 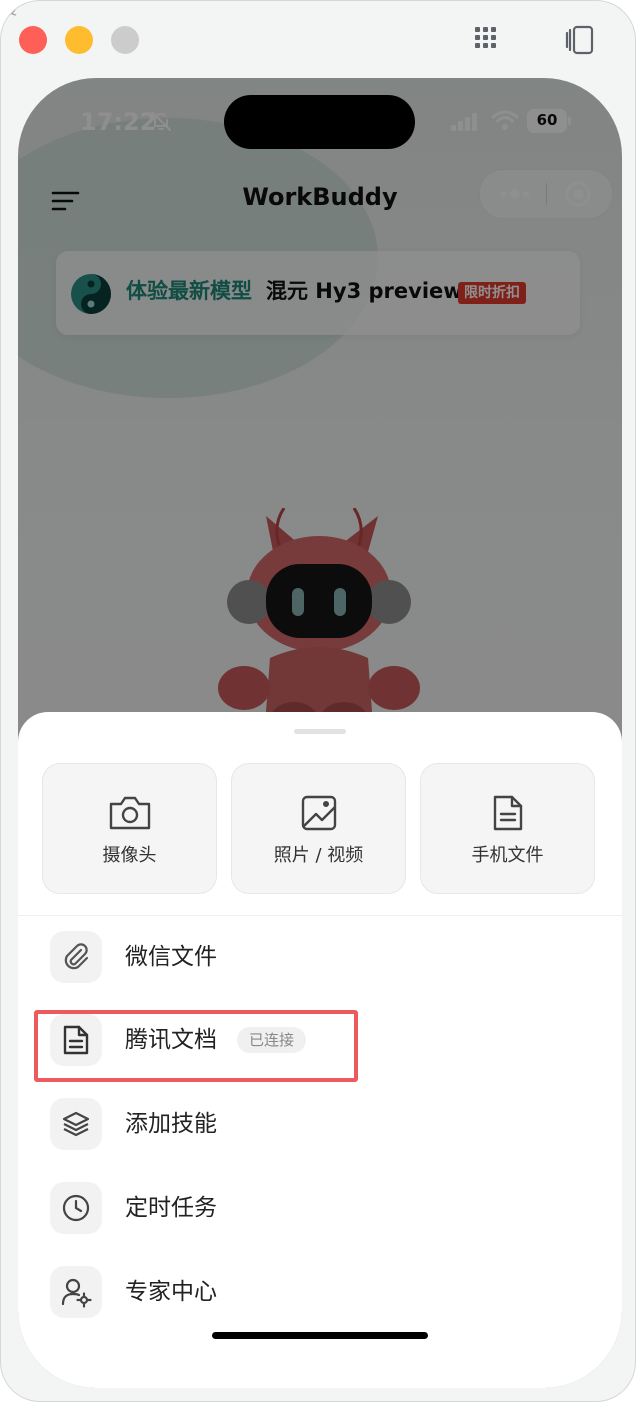 I want to click on window-zoom-button, so click(x=125, y=40).